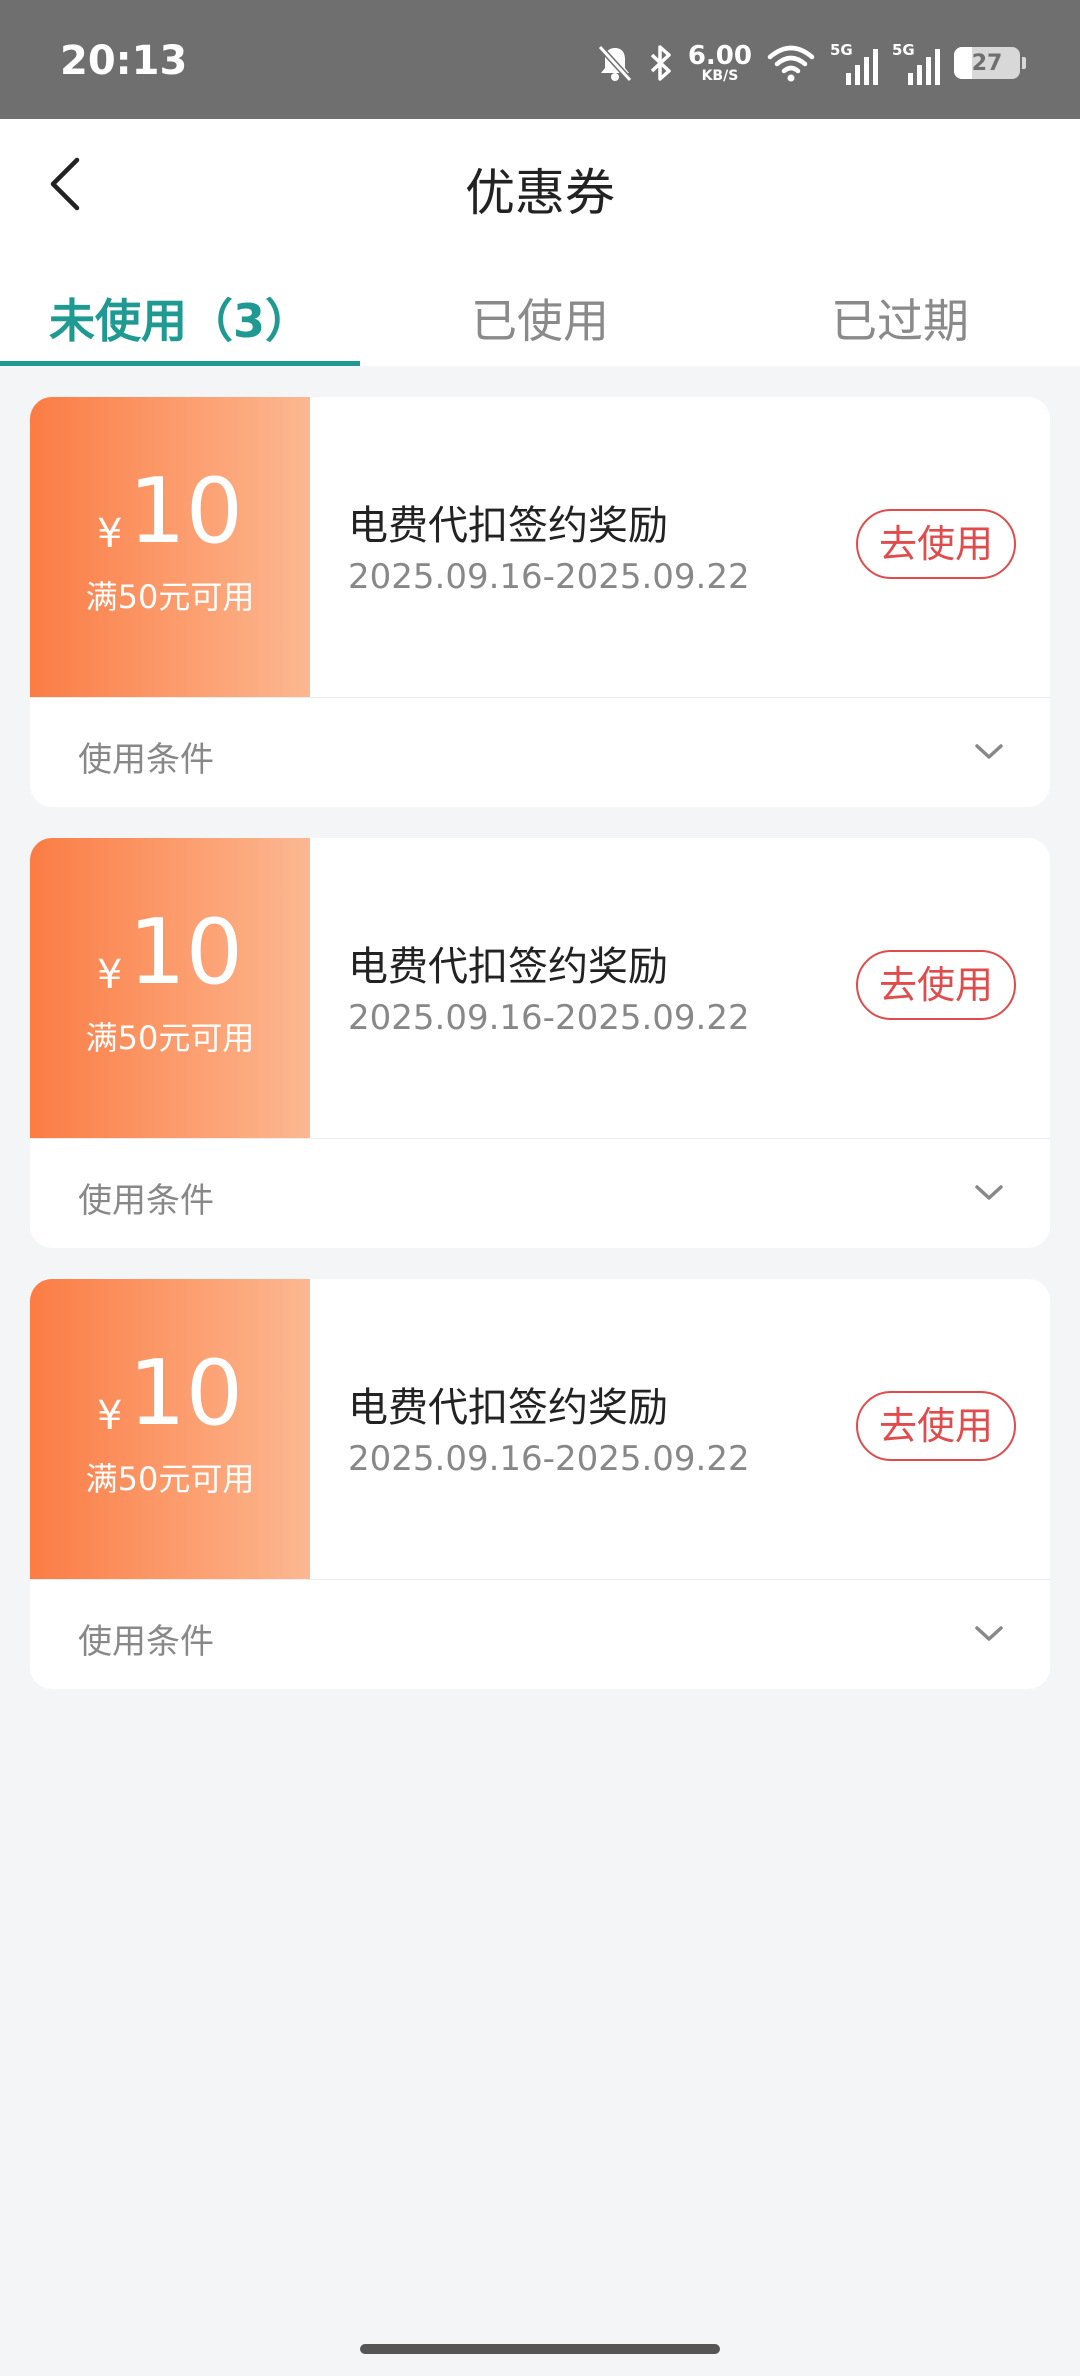 Image resolution: width=1080 pixels, height=2376 pixels. Describe the element at coordinates (180, 307) in the screenshot. I see `tab-unused: 未使用（3）` at that location.